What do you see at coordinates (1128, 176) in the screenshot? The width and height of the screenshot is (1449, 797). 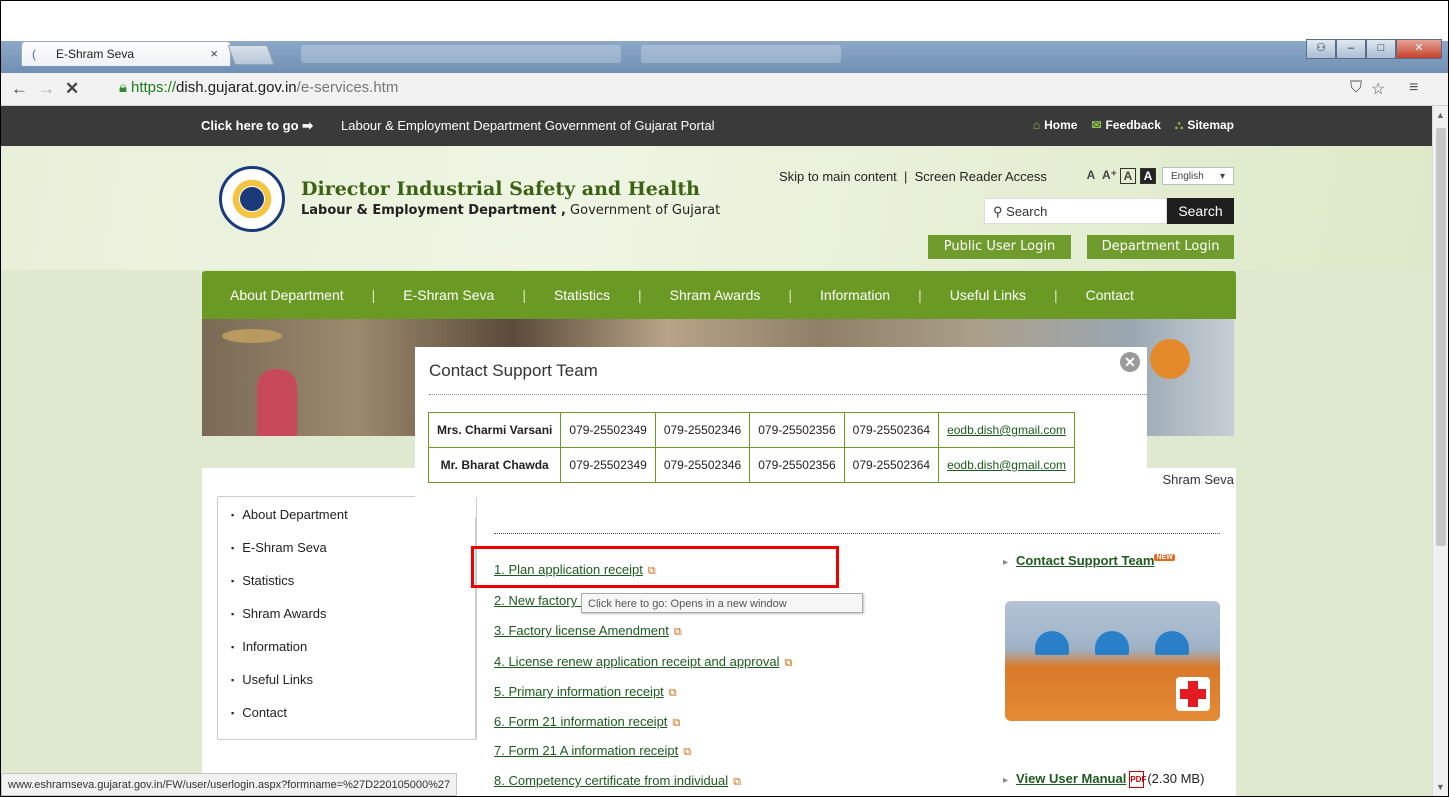 I see `contrast-normal-button: A` at bounding box center [1128, 176].